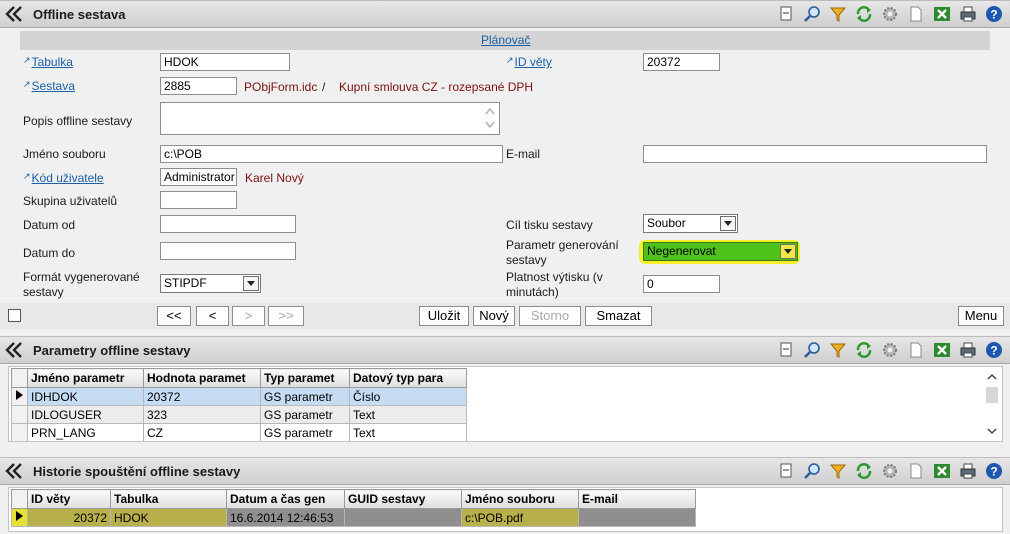 This screenshot has width=1010, height=534. Describe the element at coordinates (505, 40) in the screenshot. I see `scheduler-link: Plánovač` at that location.